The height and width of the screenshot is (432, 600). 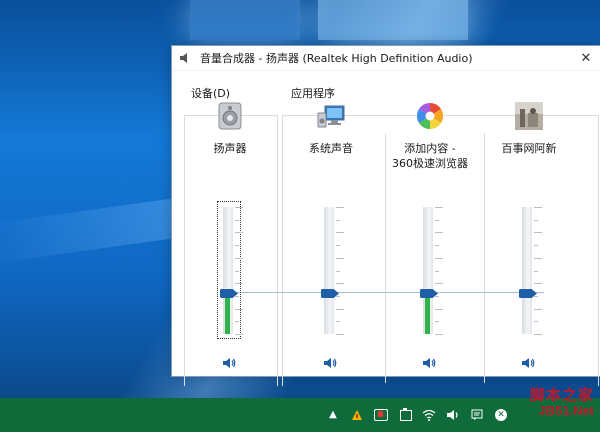 I want to click on close-button: ✕, so click(x=586, y=58).